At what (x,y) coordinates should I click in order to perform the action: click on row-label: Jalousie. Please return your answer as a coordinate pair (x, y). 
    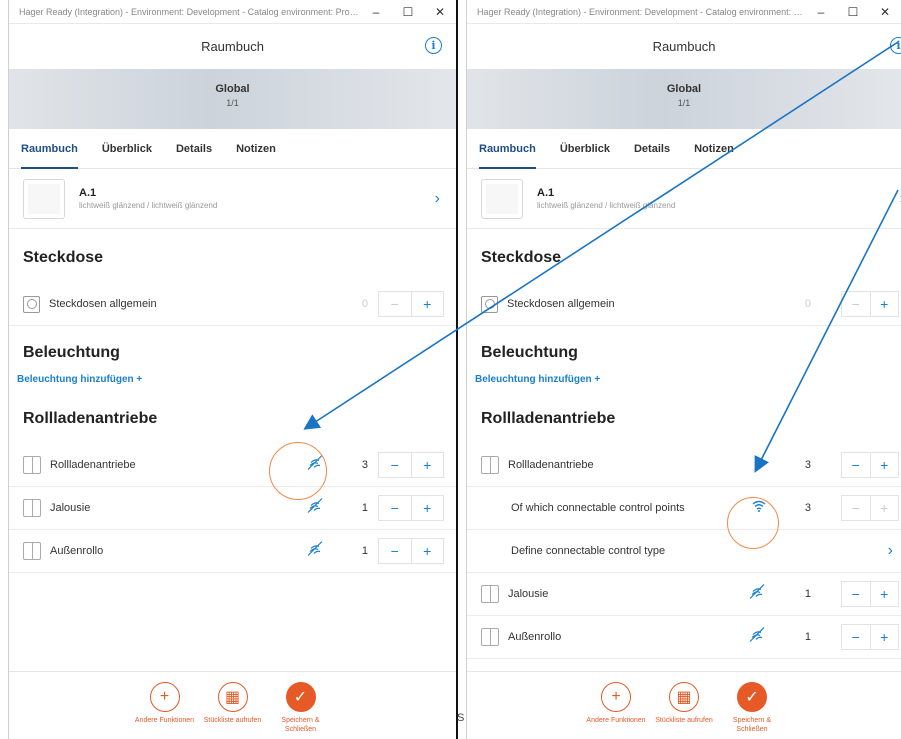
    Looking at the image, I should click on (528, 594).